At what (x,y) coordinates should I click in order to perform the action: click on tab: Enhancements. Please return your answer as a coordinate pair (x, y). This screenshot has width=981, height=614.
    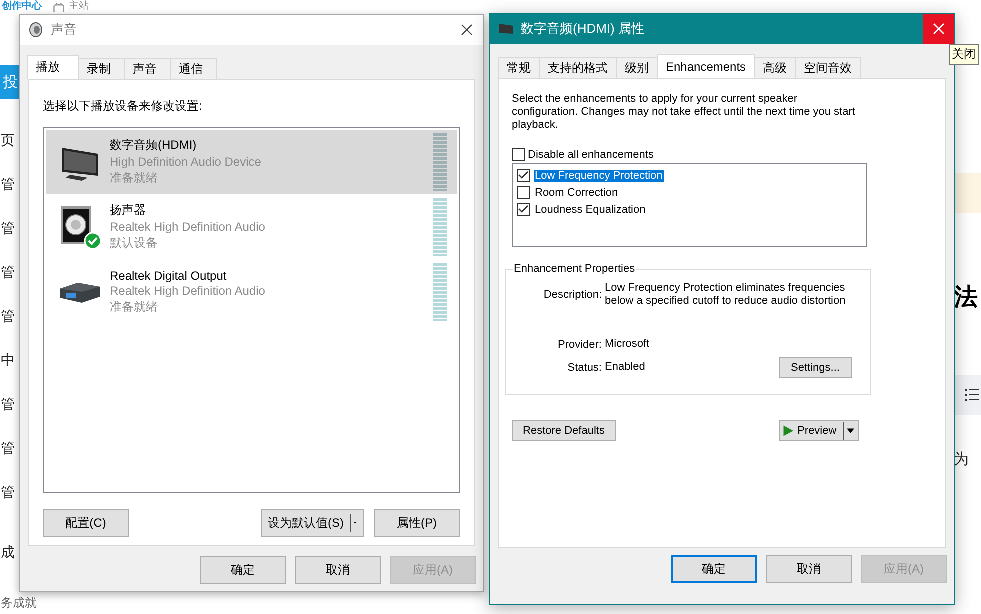
    Looking at the image, I should click on (706, 66).